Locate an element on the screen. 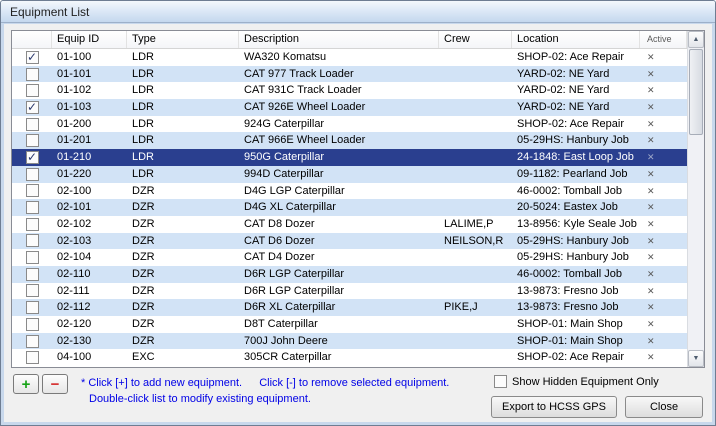 Image resolution: width=716 pixels, height=426 pixels. scrollbar-thumb is located at coordinates (696, 92).